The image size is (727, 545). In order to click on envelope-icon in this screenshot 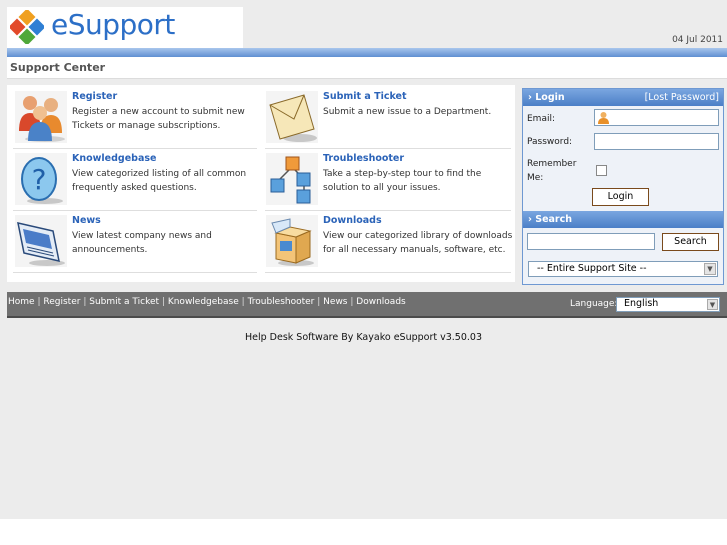, I will do `click(292, 117)`.